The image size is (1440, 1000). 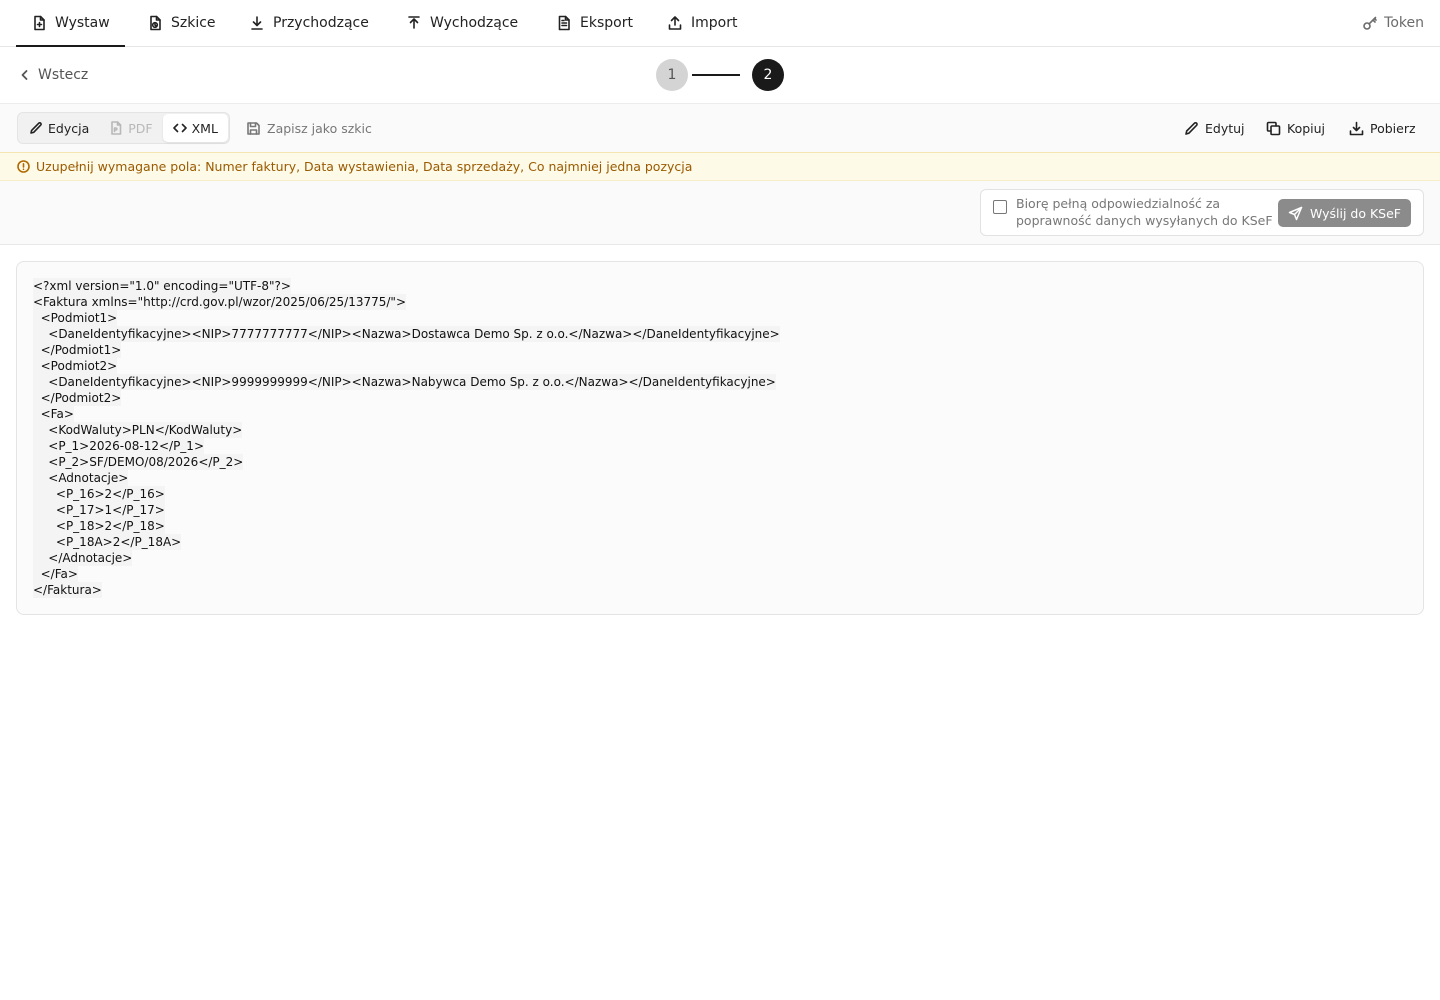 What do you see at coordinates (1393, 128) in the screenshot?
I see `download-label: Pobierz` at bounding box center [1393, 128].